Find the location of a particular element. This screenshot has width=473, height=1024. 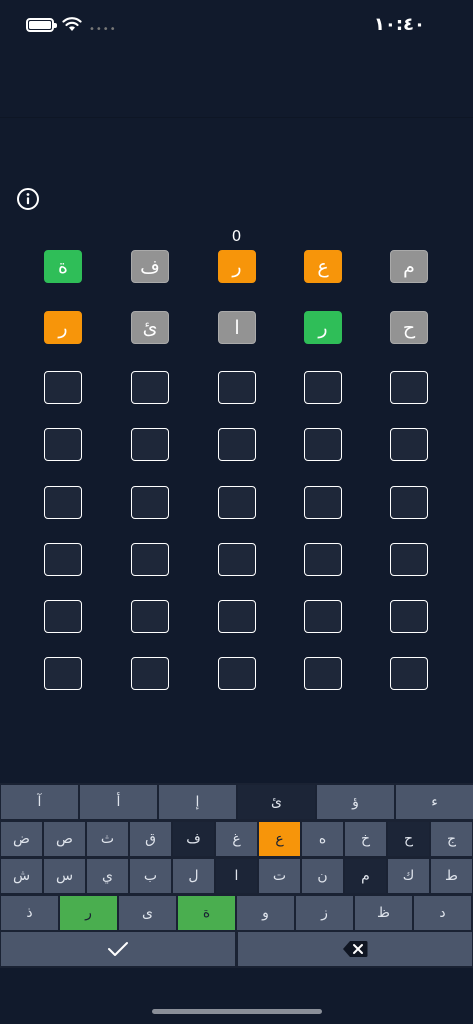

key-4-5: و is located at coordinates (265, 913).